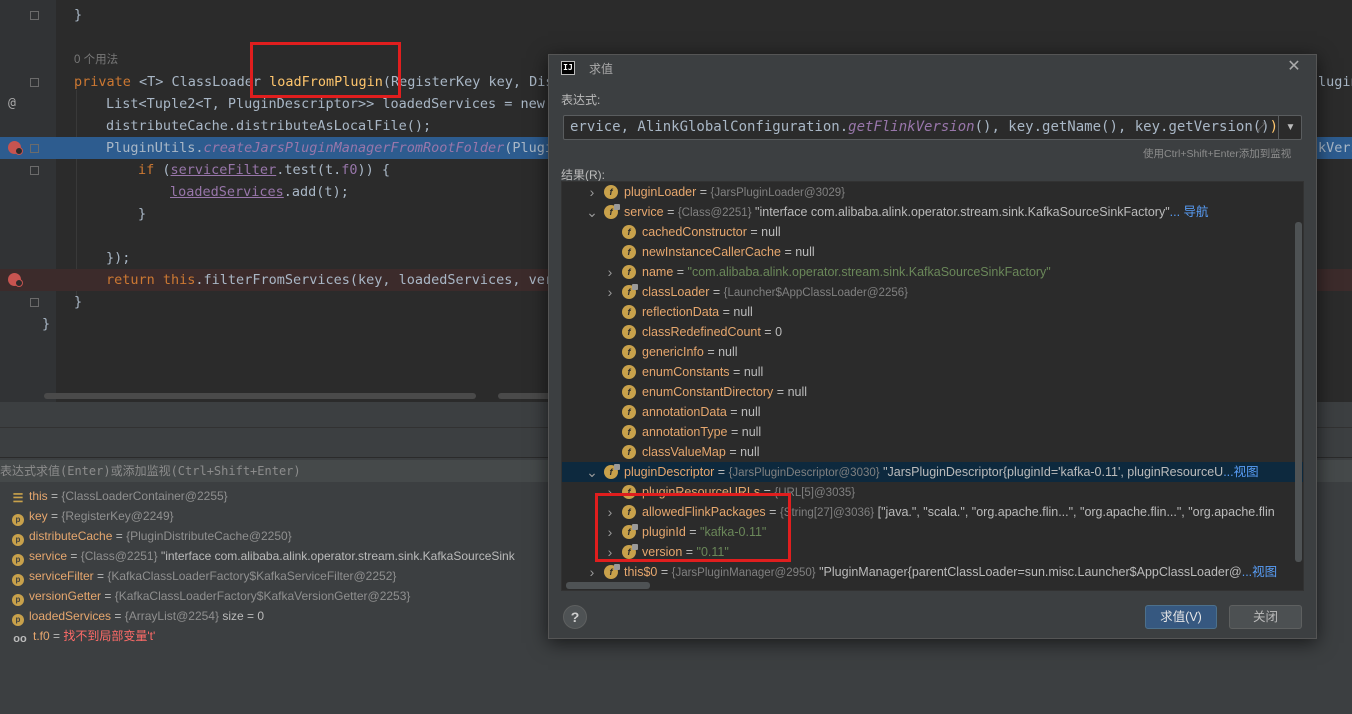 This screenshot has width=1352, height=714. Describe the element at coordinates (608, 585) in the screenshot. I see `tree-horizontal-scrollbar` at that location.